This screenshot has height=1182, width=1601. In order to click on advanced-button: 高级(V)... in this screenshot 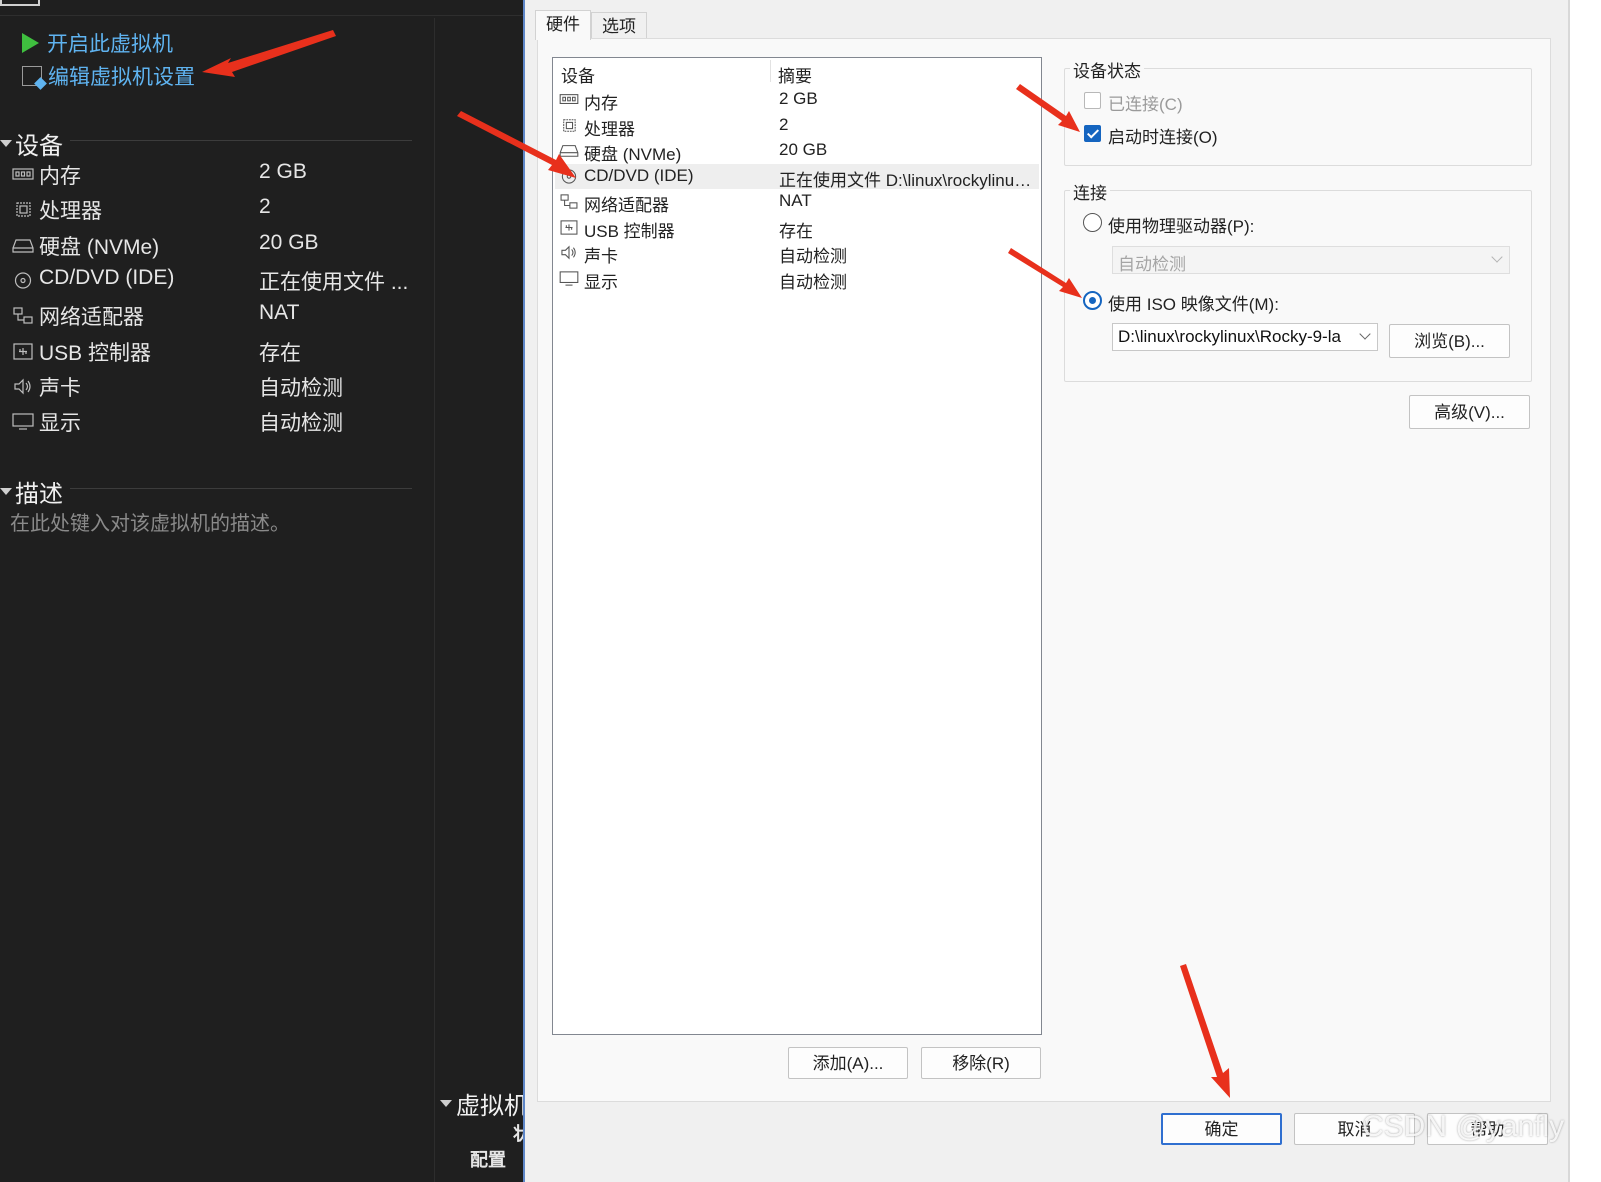, I will do `click(1469, 412)`.